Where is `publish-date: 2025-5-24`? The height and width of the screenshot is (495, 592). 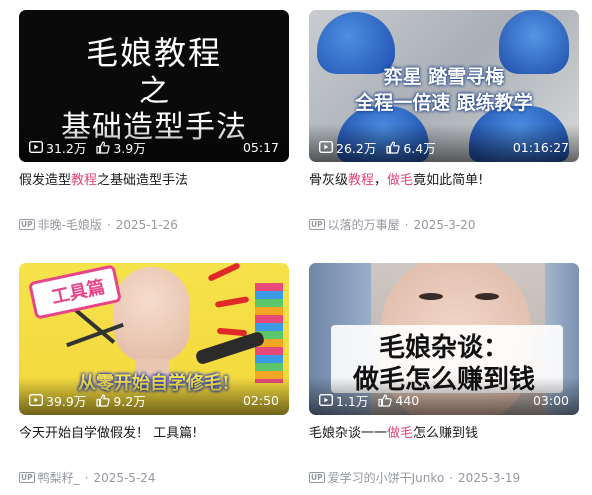 publish-date: 2025-5-24 is located at coordinates (124, 477).